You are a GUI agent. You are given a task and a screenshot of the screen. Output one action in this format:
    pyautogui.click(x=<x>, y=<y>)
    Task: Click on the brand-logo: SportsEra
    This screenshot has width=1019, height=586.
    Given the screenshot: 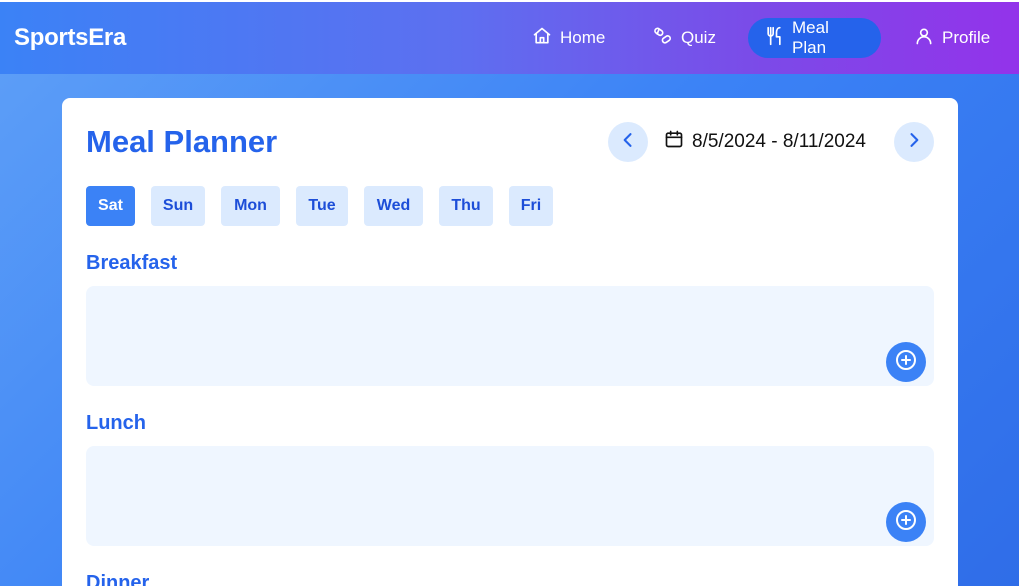 What is the action you would take?
    pyautogui.click(x=70, y=38)
    